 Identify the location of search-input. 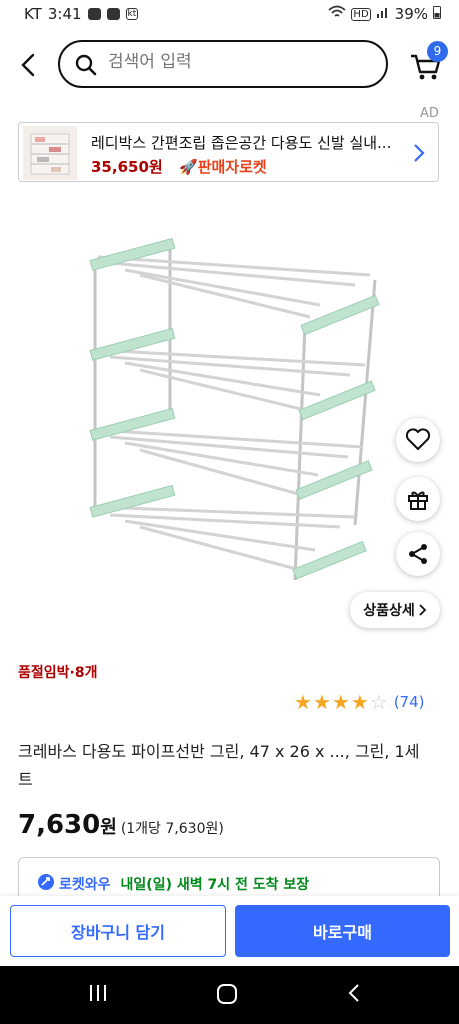
(238, 62).